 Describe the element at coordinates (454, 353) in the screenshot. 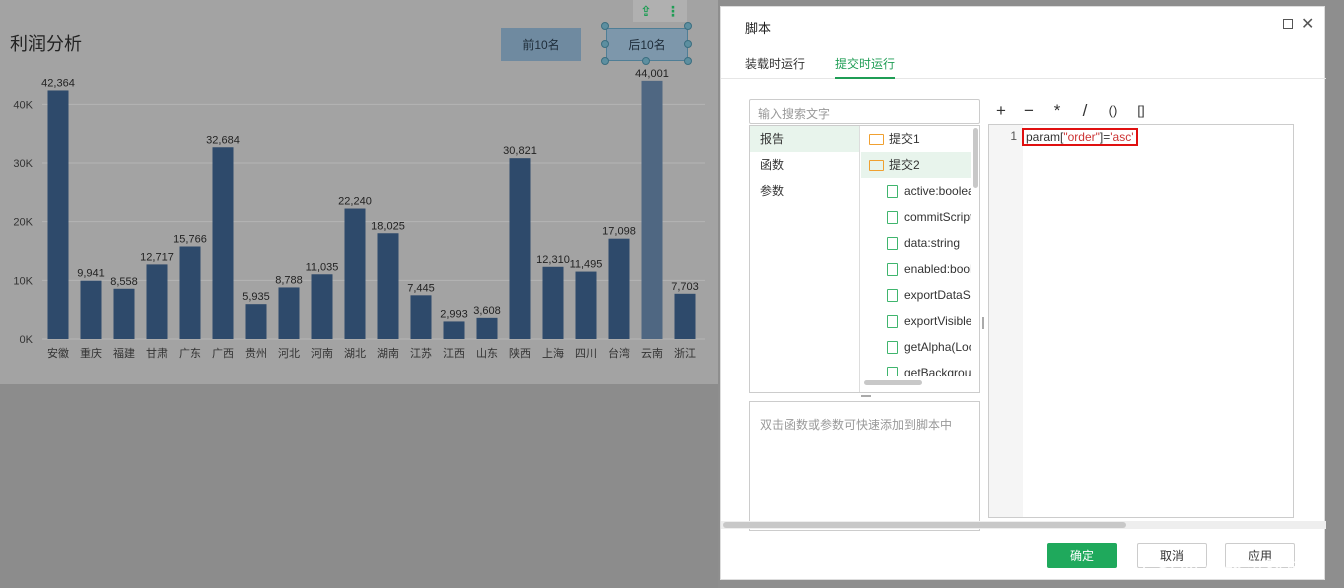

I see `x-tick-label: 江西` at that location.